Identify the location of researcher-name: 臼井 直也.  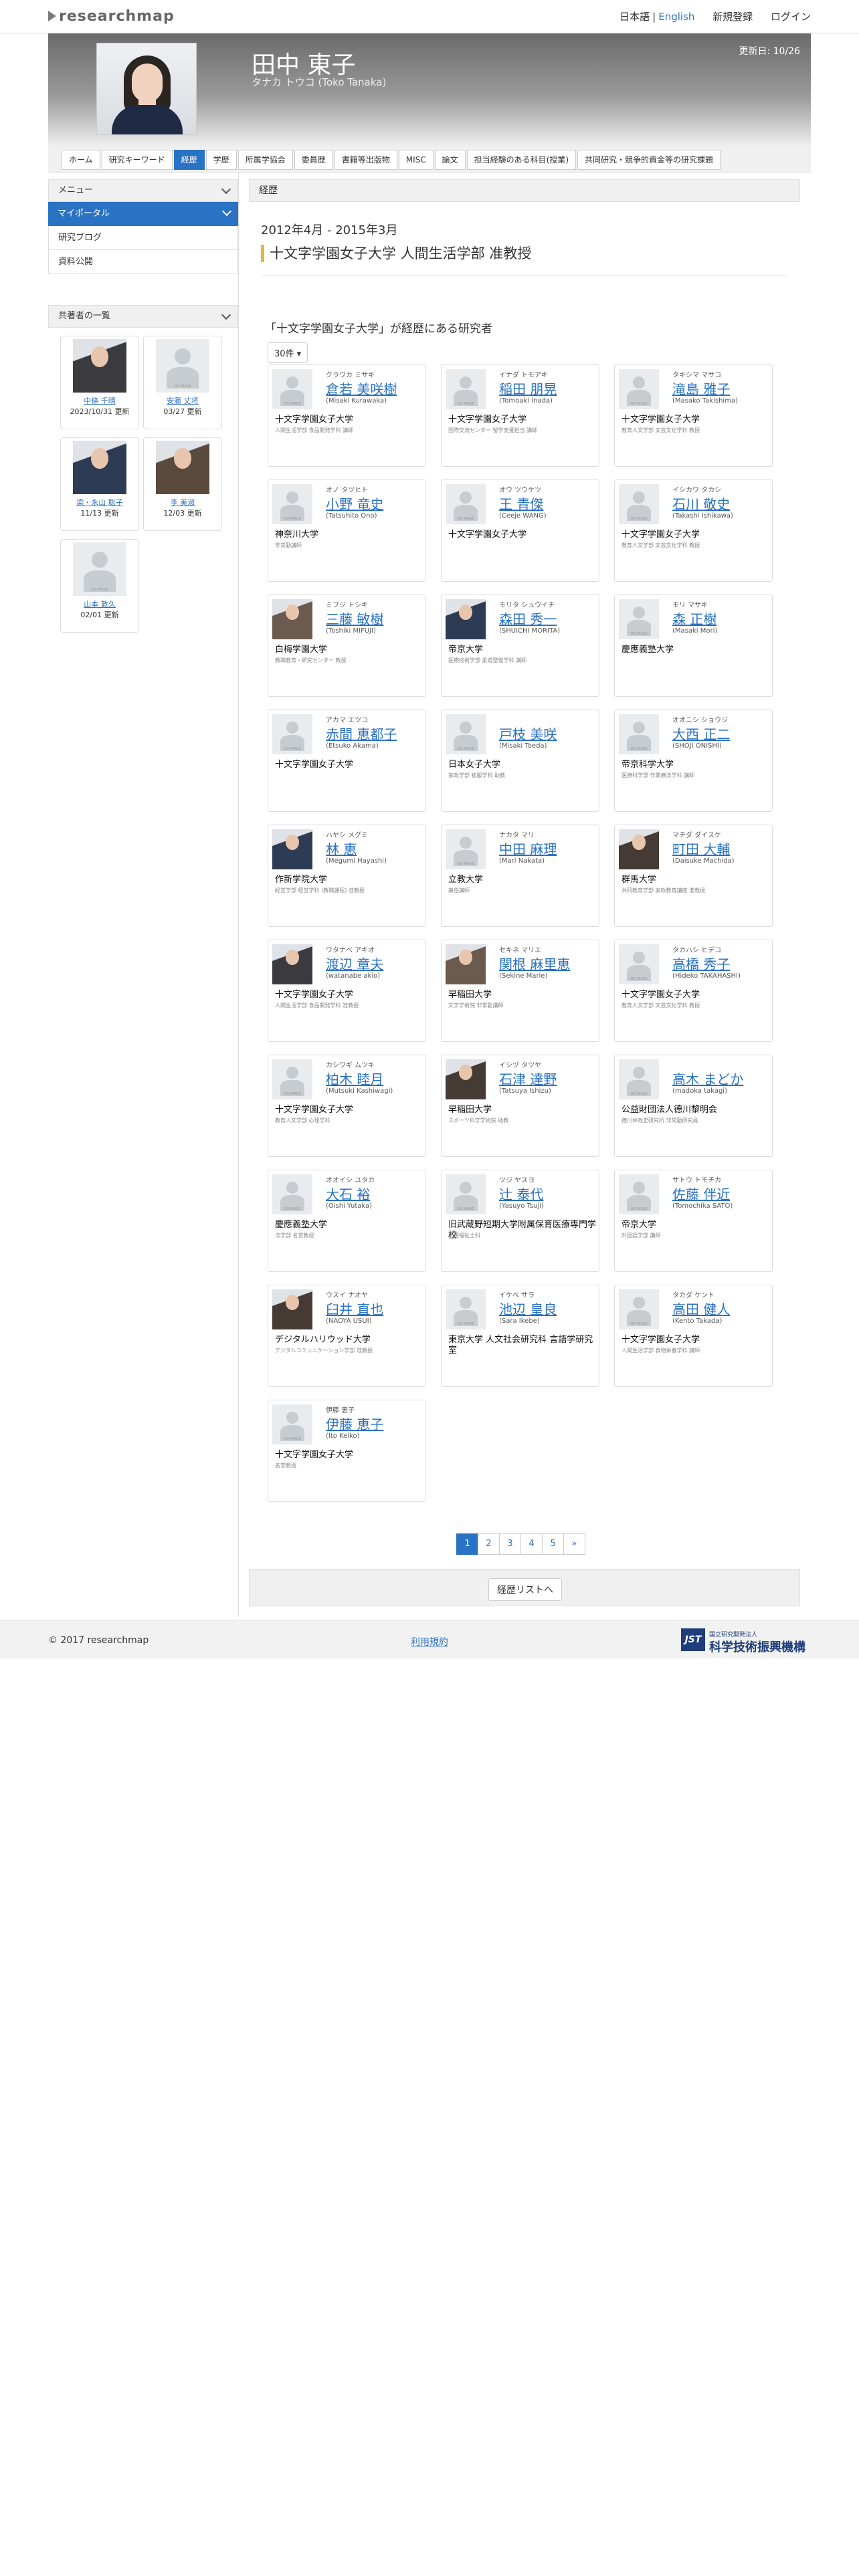
(355, 1309).